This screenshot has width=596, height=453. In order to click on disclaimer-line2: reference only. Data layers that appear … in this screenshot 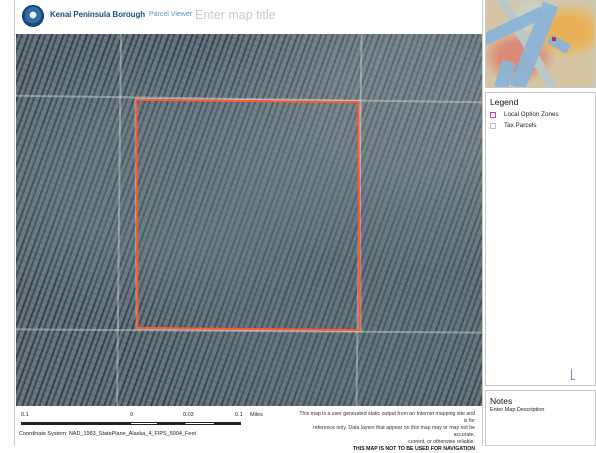, I will do `click(394, 431)`.